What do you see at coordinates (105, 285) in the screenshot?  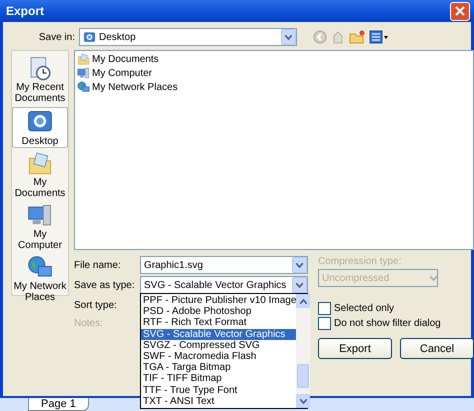 I see `save-as-type-label: Save as type:` at bounding box center [105, 285].